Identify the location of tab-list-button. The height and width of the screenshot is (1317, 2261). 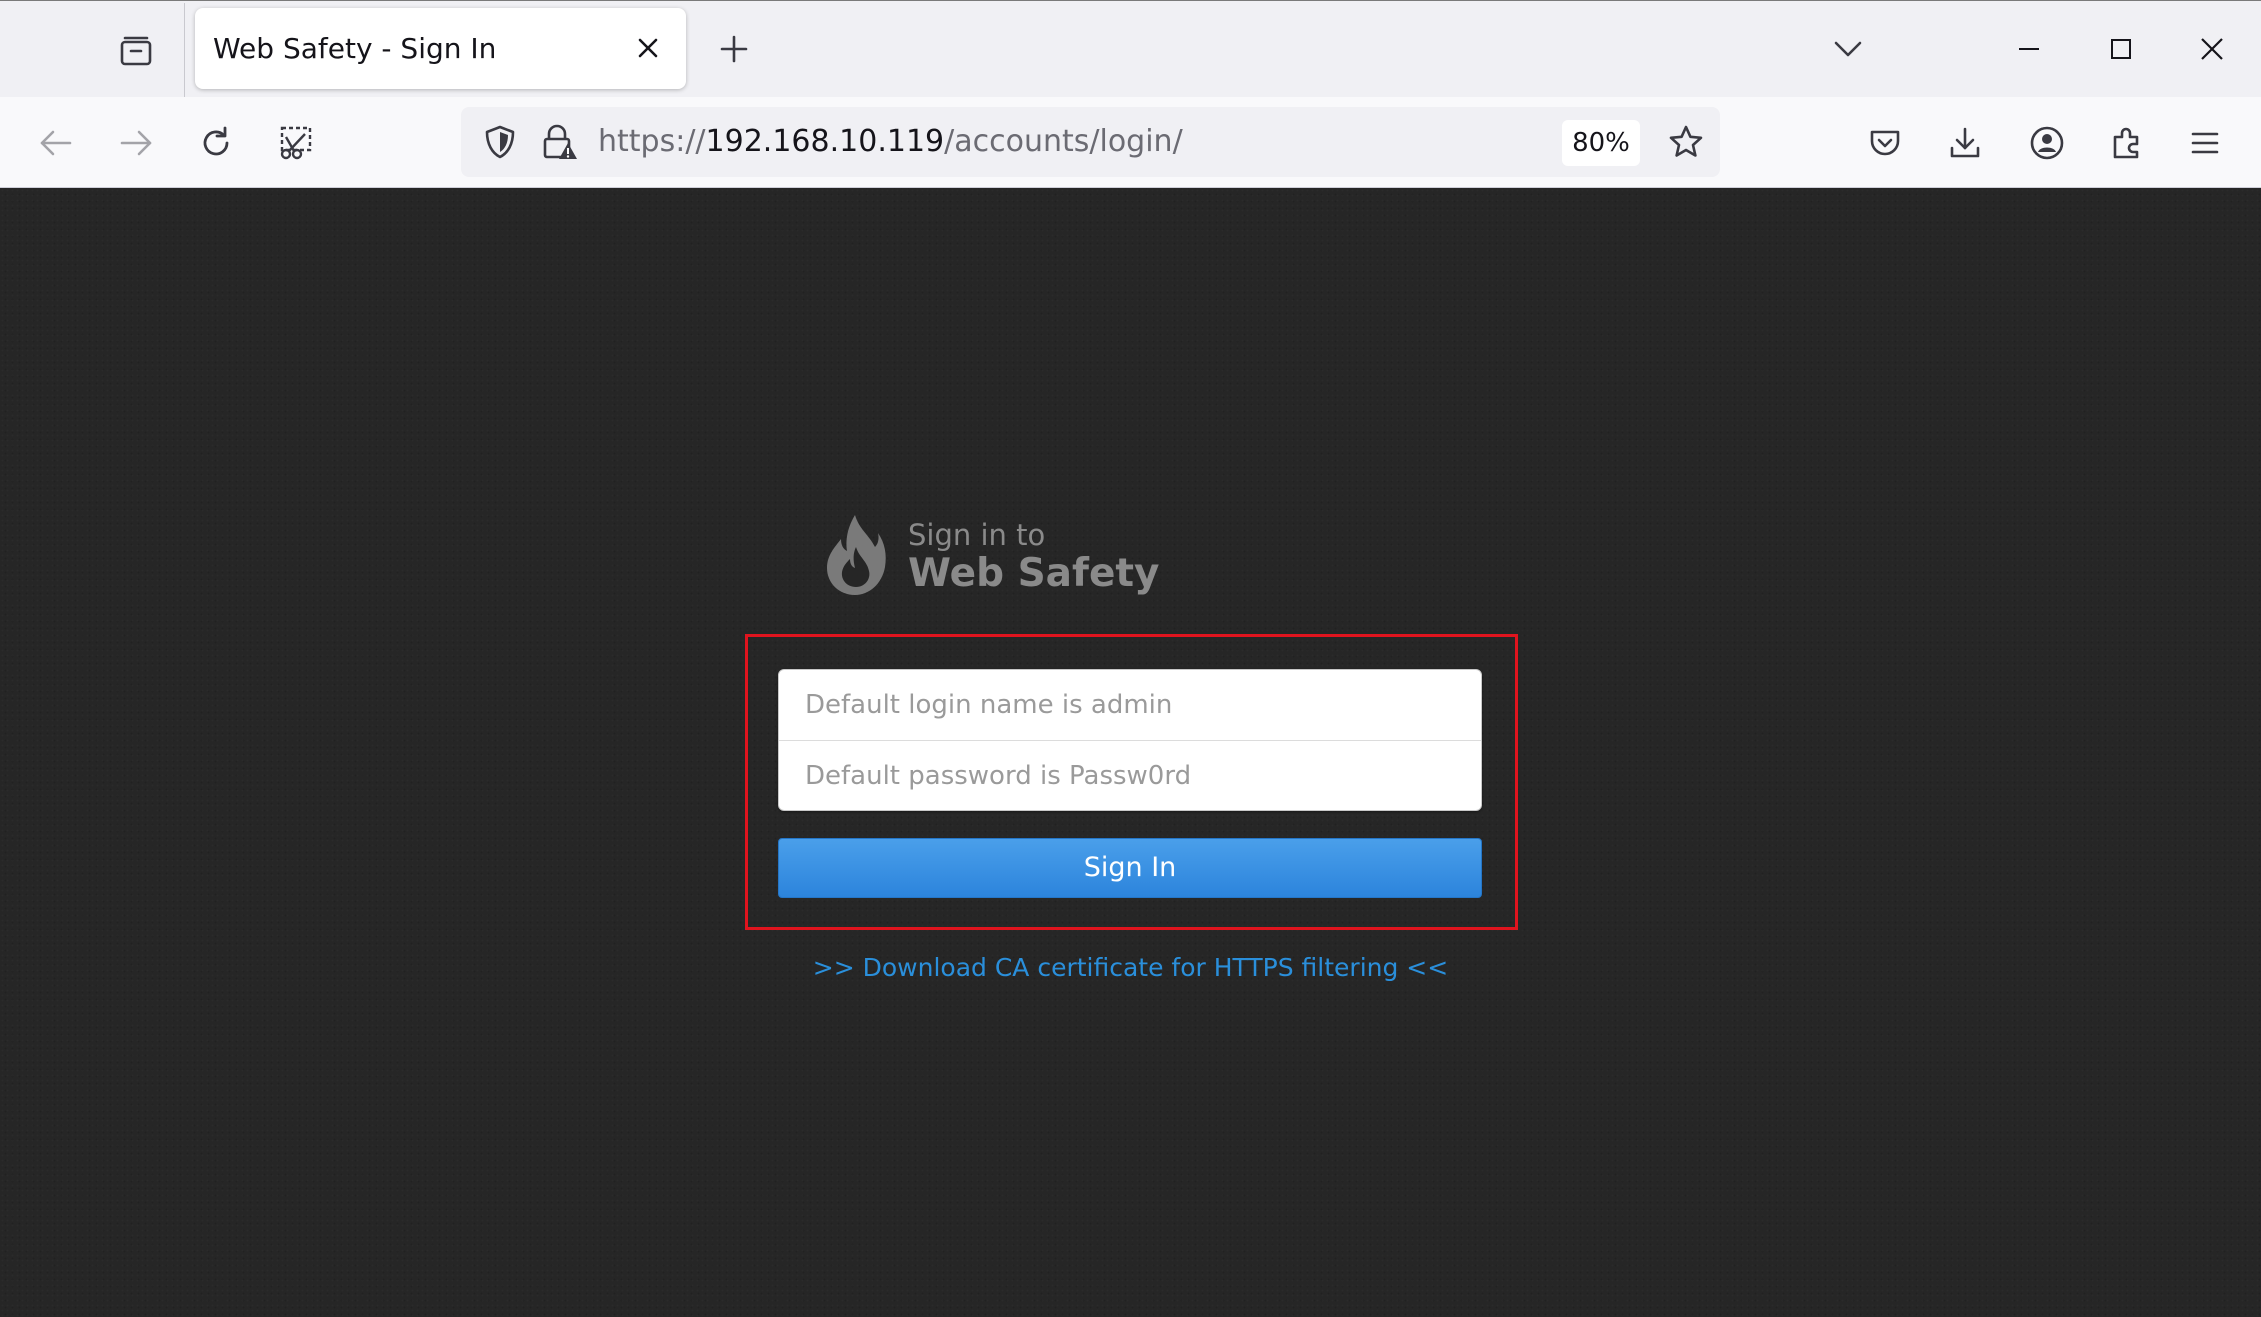
(136, 51).